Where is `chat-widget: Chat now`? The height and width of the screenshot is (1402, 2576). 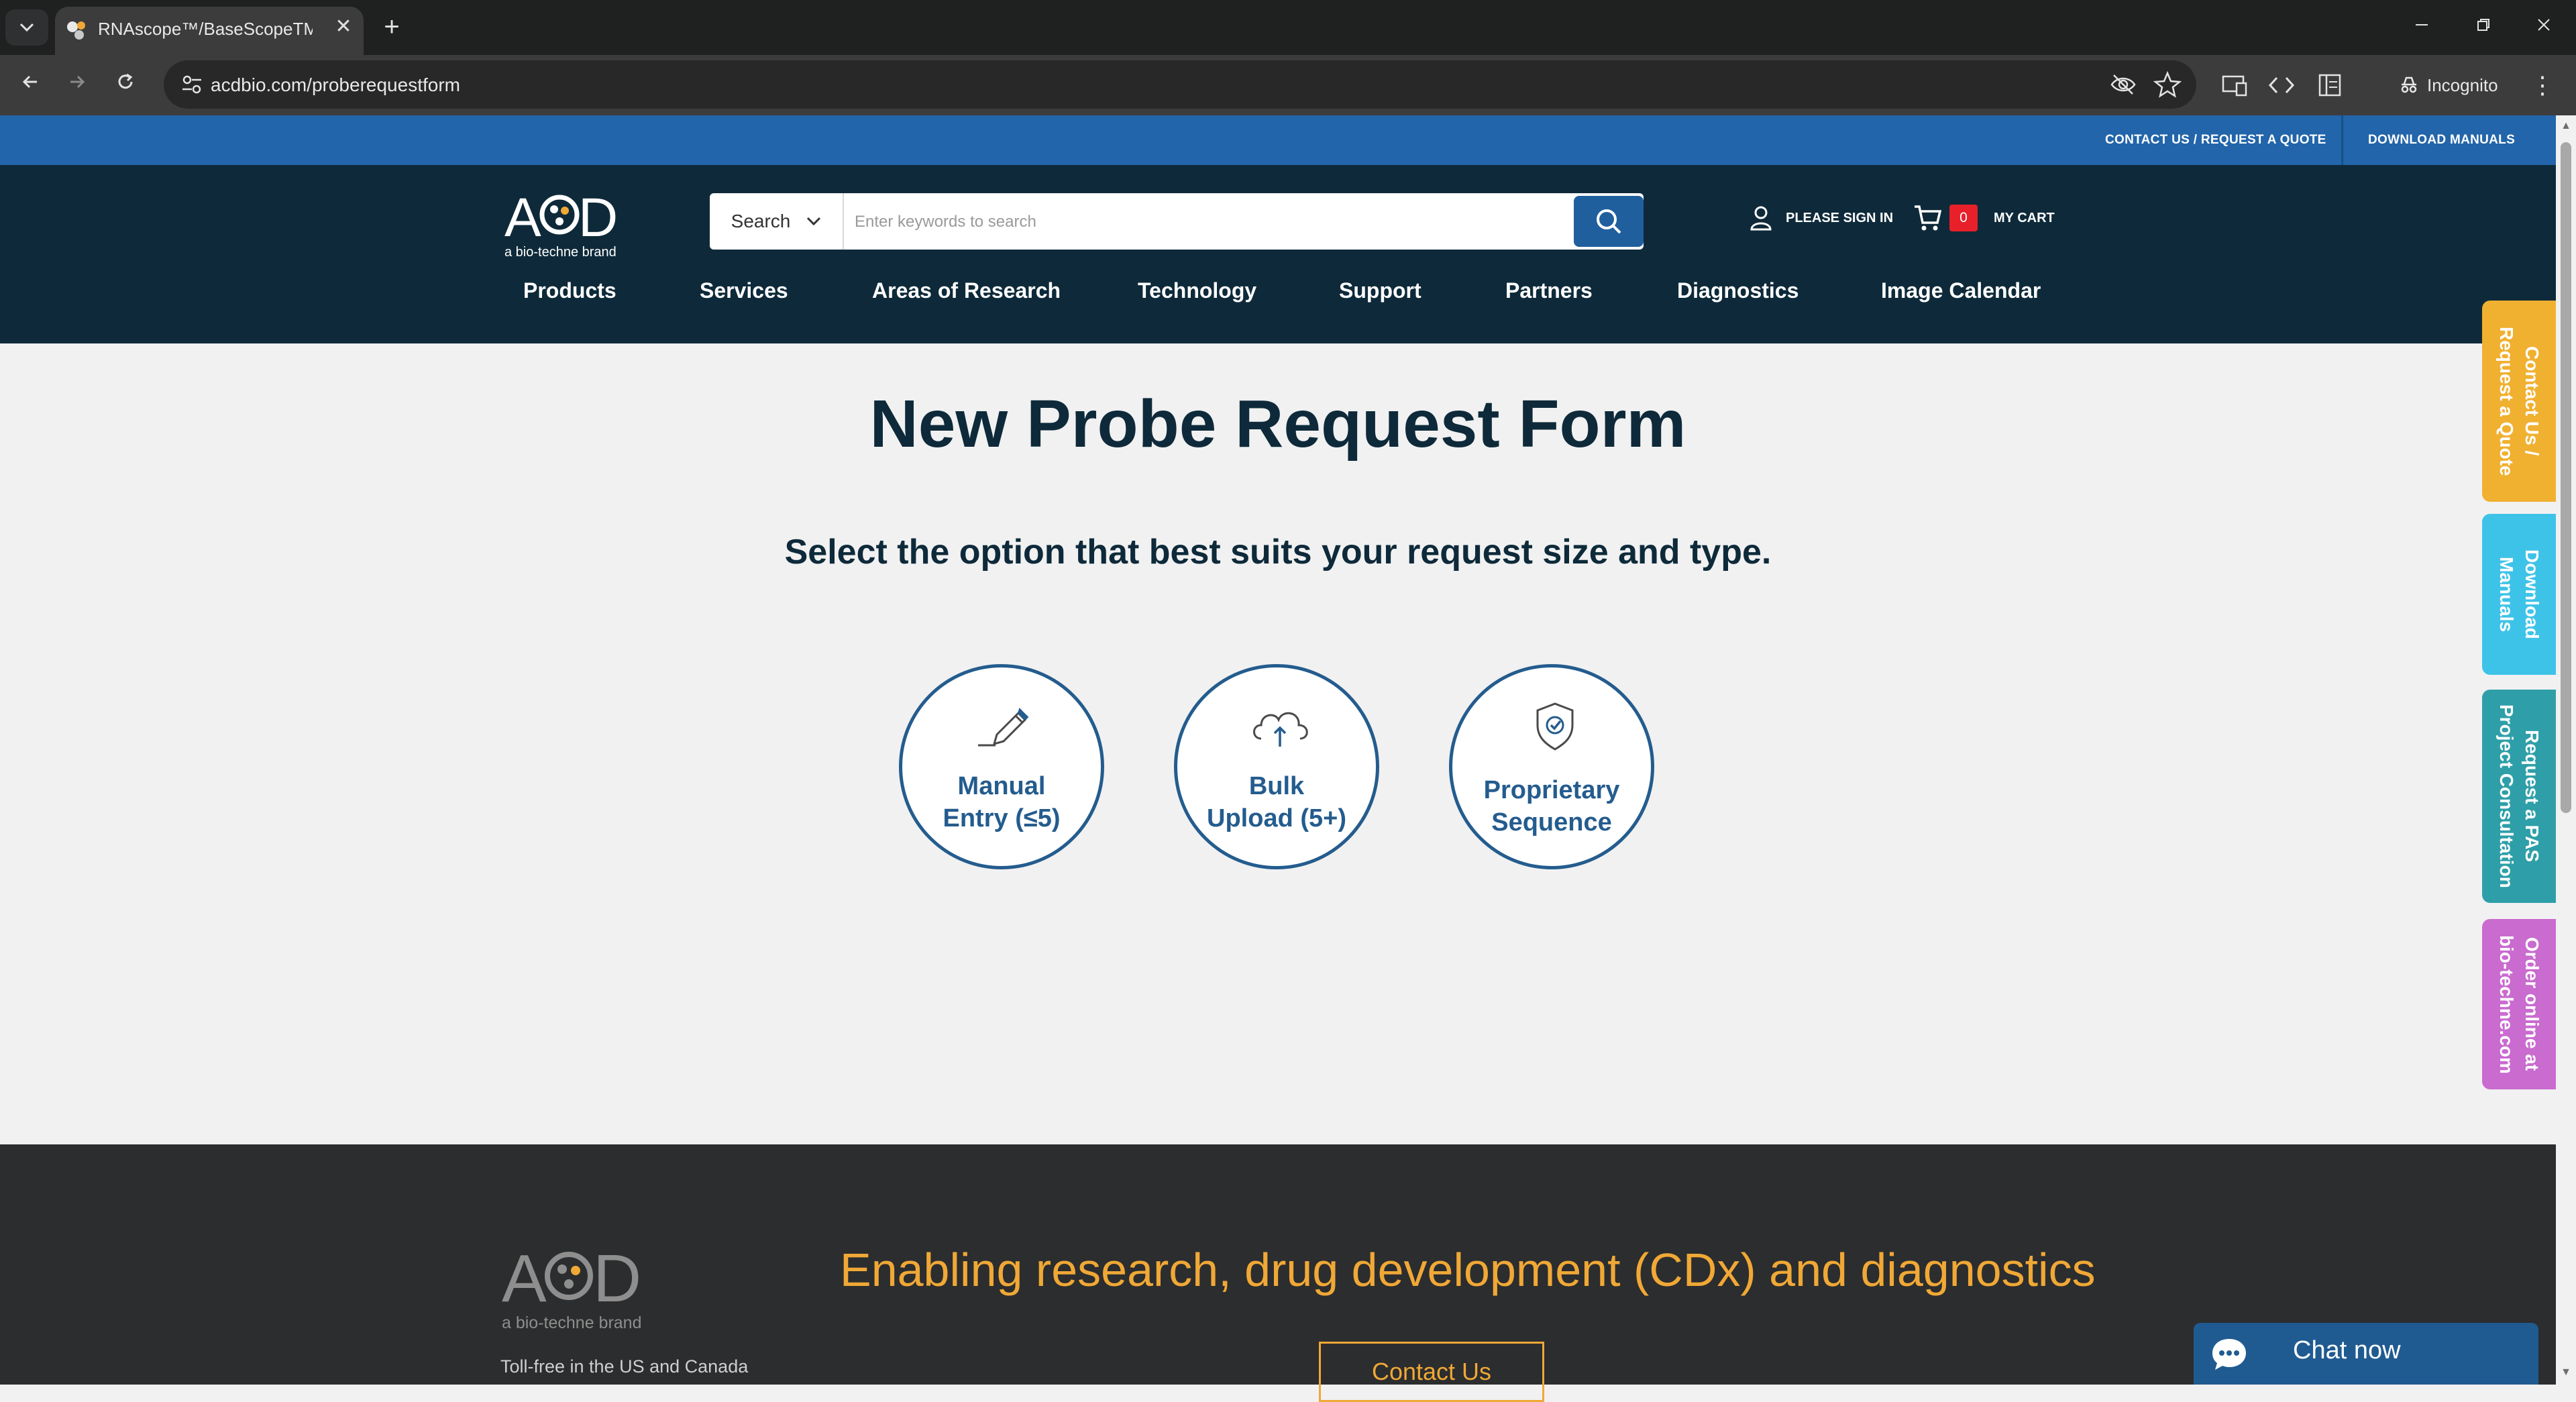
chat-widget: Chat now is located at coordinates (2366, 1354).